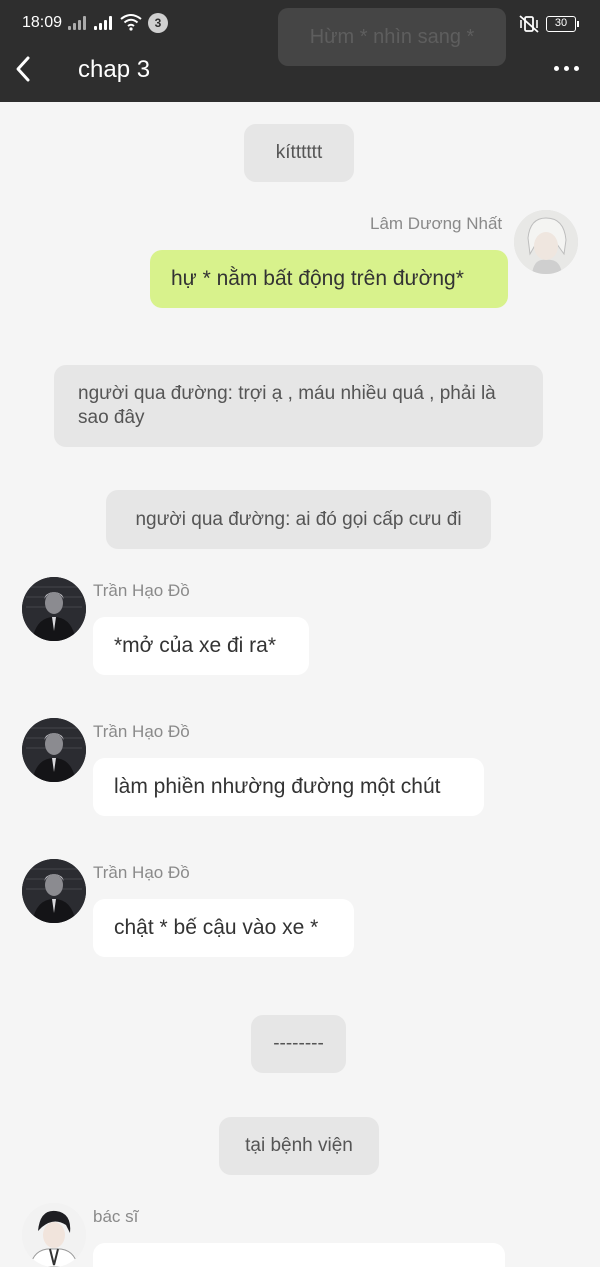 The image size is (600, 1267). What do you see at coordinates (529, 24) in the screenshot?
I see `vibrate-mute-icon` at bounding box center [529, 24].